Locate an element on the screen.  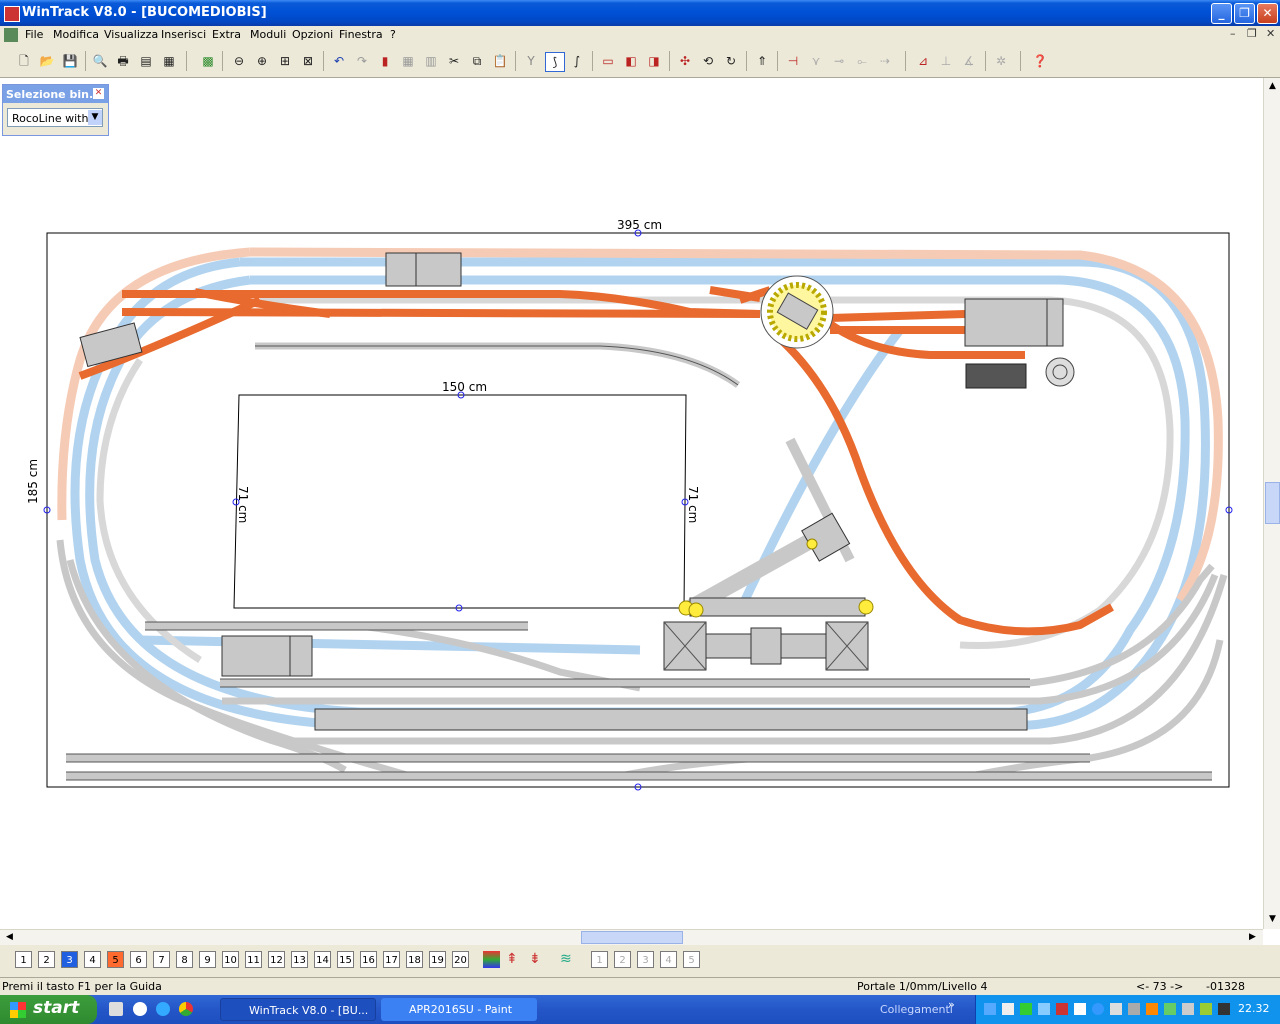
height-icon: ⇑ is located at coordinates (762, 61).